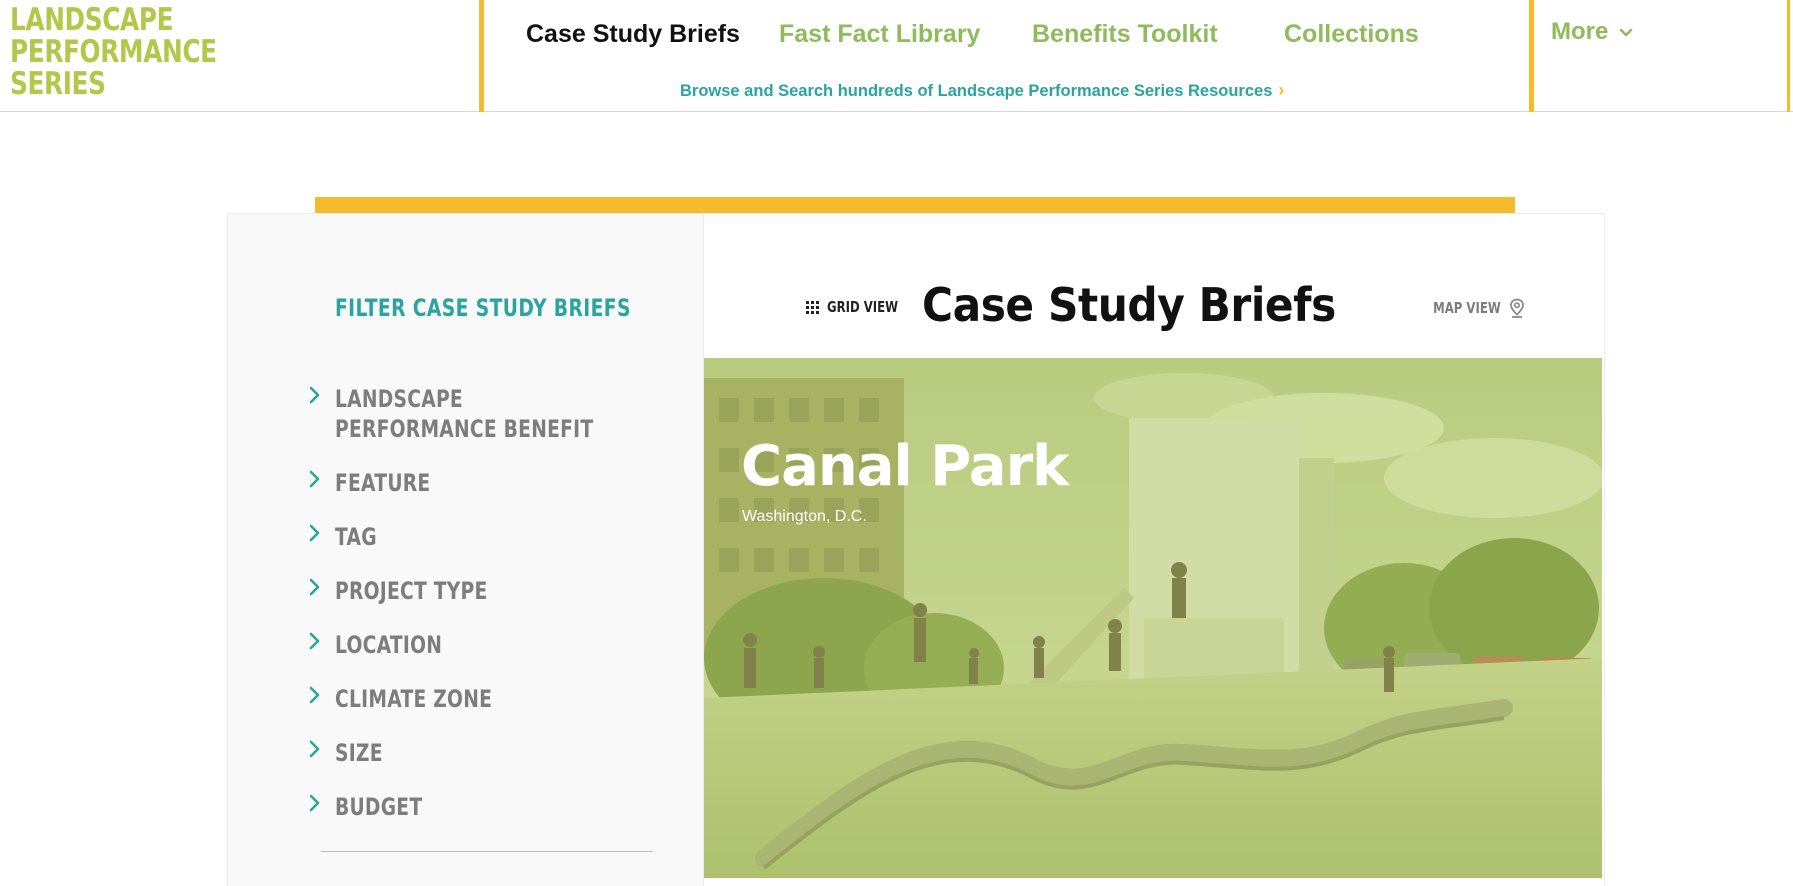  What do you see at coordinates (1626, 32) in the screenshot?
I see `chevron-down-icon` at bounding box center [1626, 32].